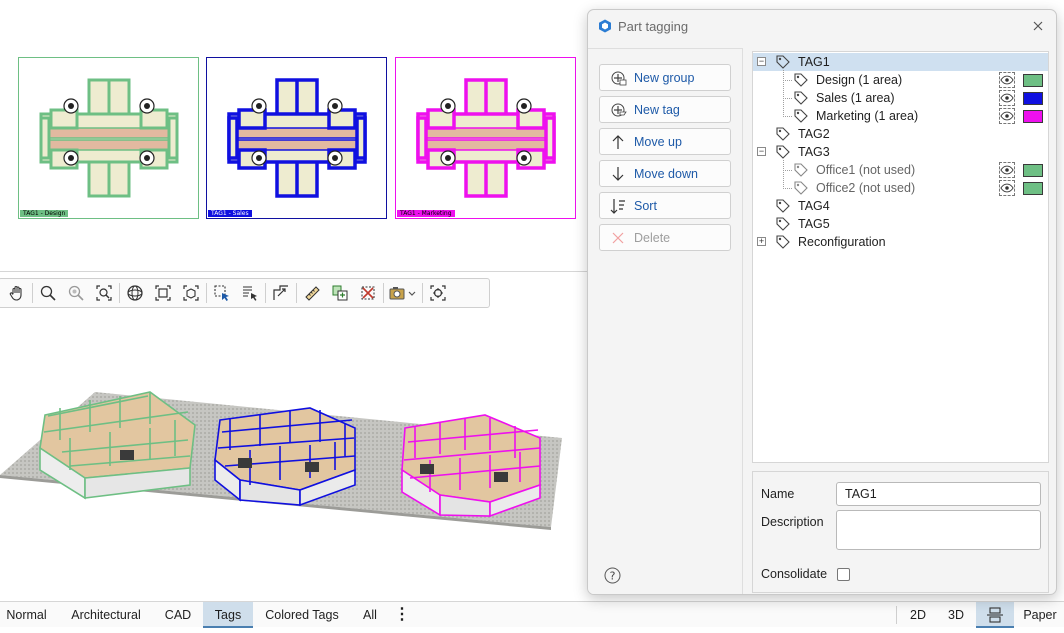 The height and width of the screenshot is (633, 1064). I want to click on sort-label: Sort, so click(645, 205).